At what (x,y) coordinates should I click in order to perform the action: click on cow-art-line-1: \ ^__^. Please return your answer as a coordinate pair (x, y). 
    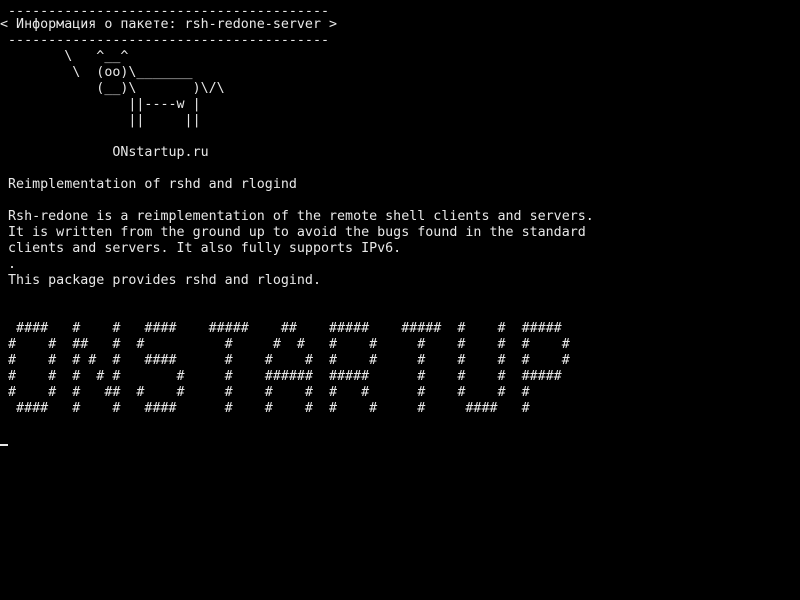
    Looking at the image, I should click on (64, 56).